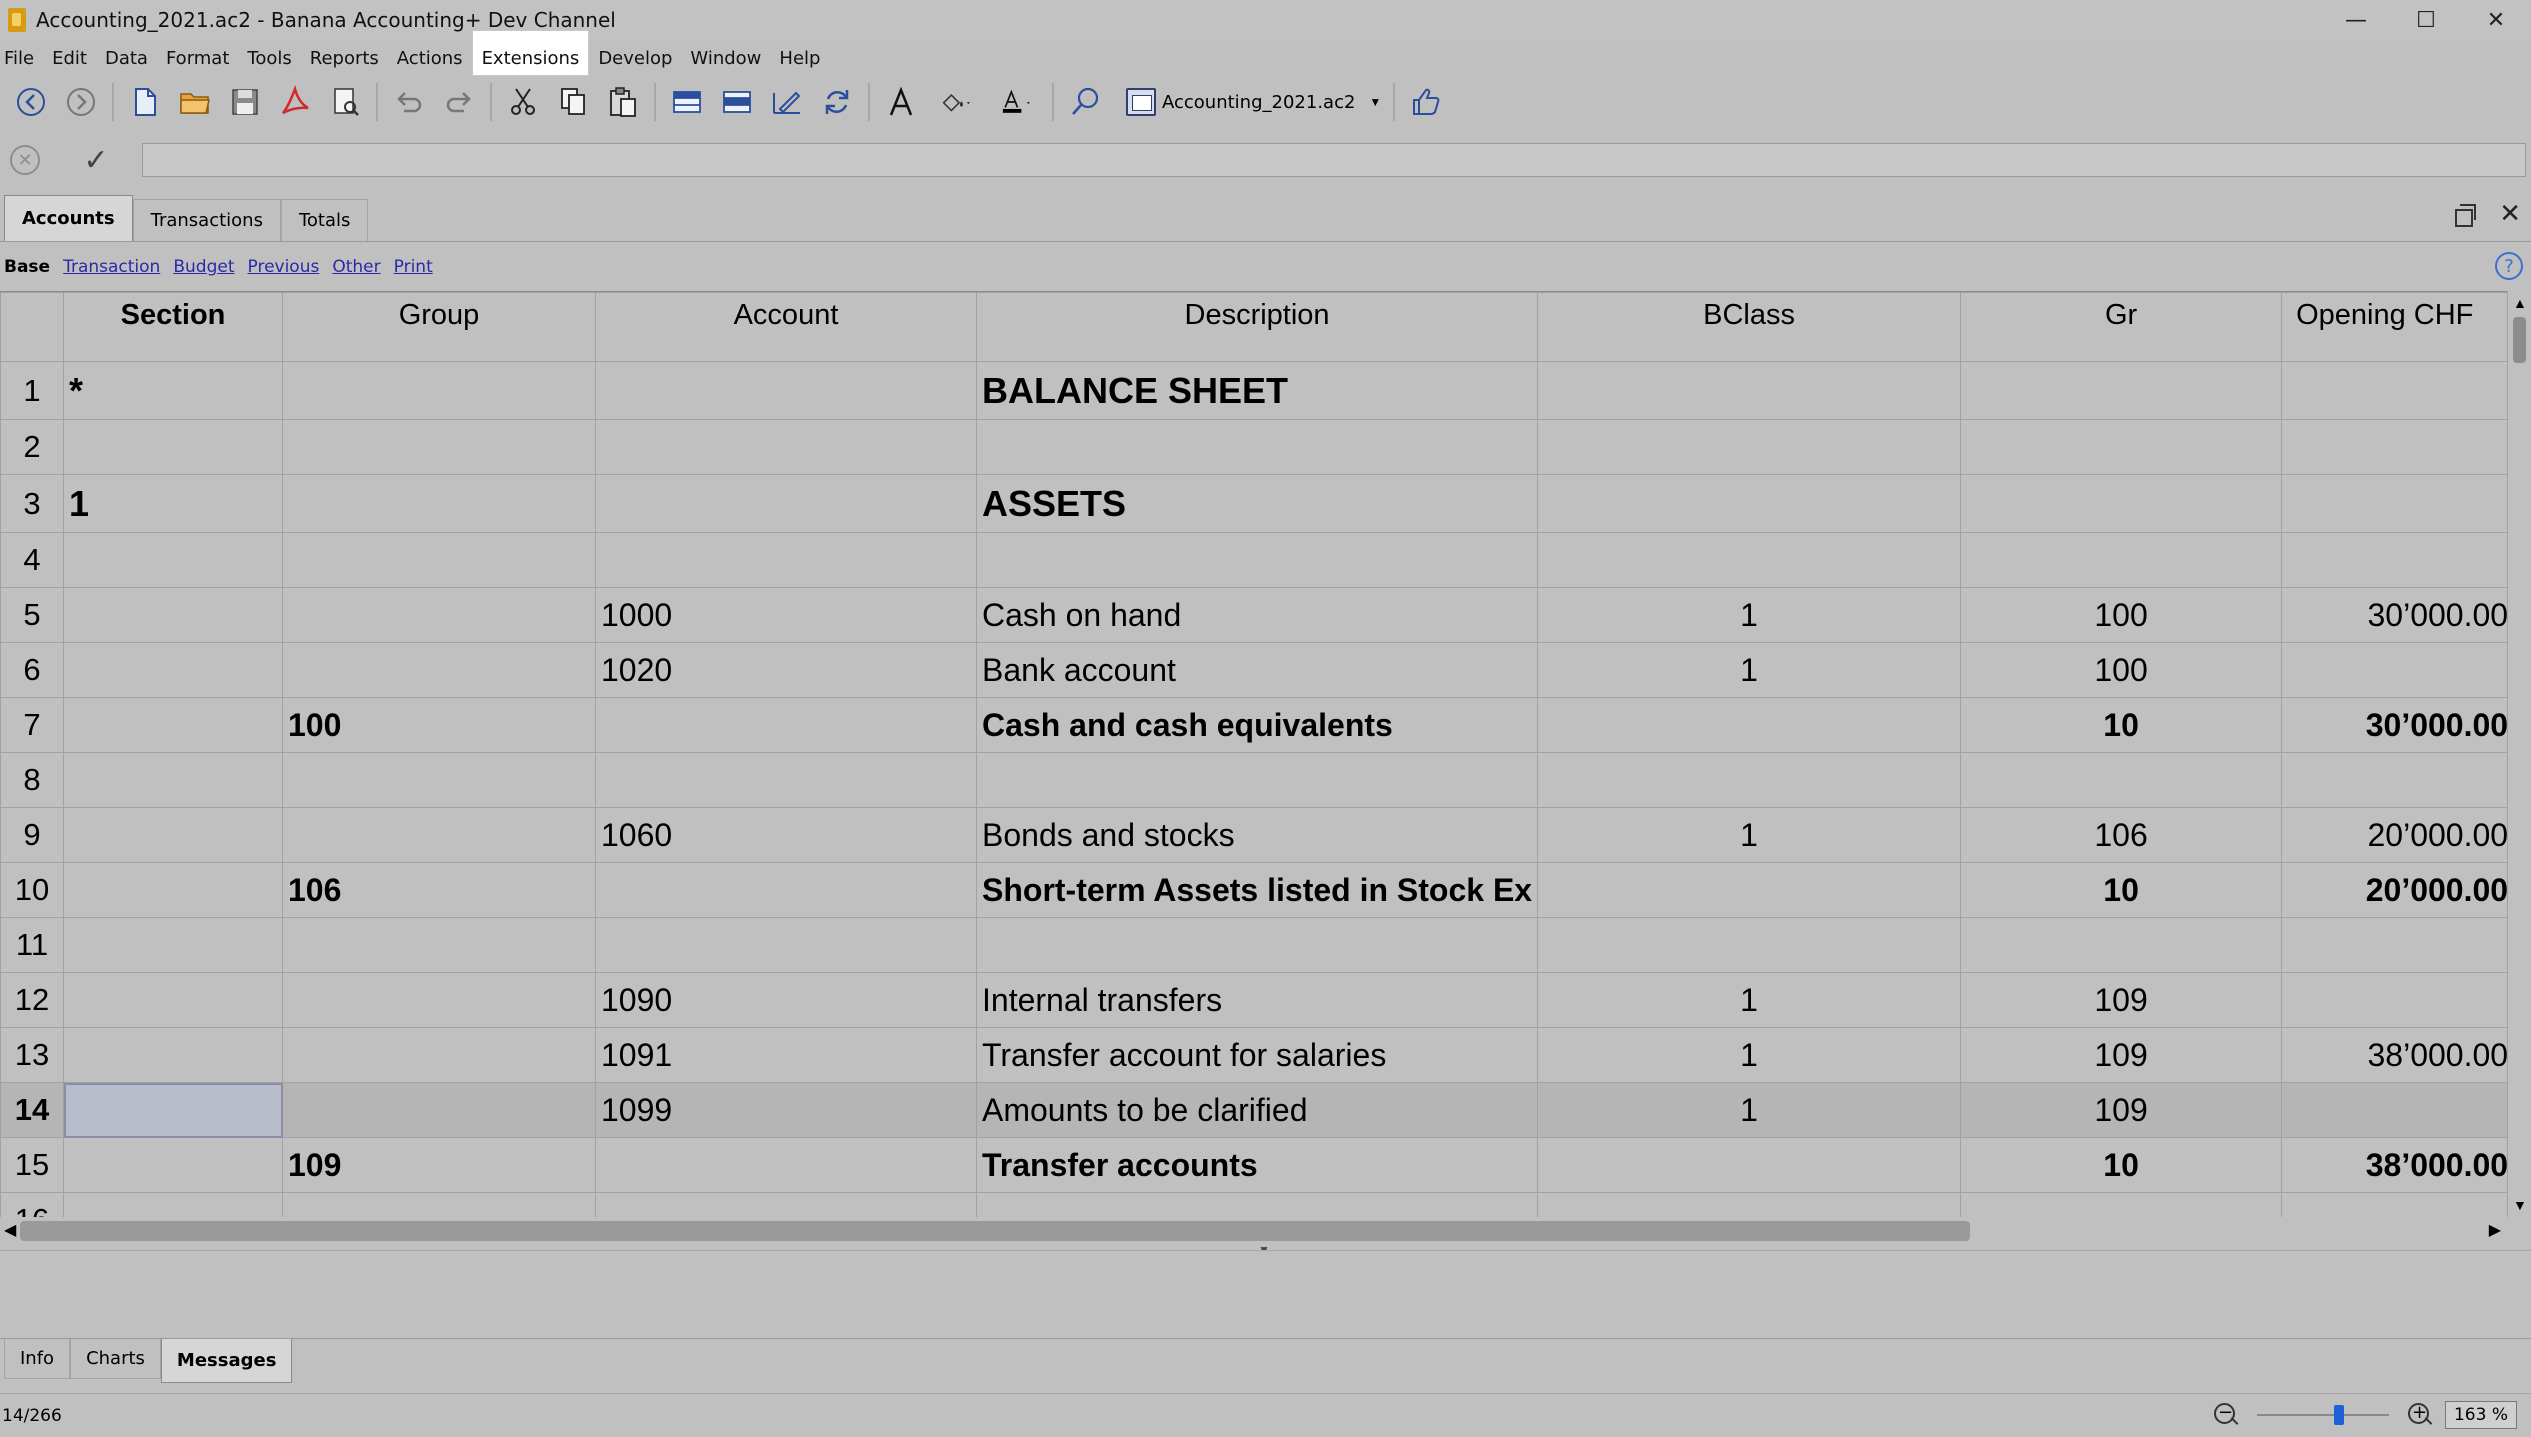 The image size is (2531, 1437). Describe the element at coordinates (2121, 327) in the screenshot. I see `column-header-gr: Gr` at that location.